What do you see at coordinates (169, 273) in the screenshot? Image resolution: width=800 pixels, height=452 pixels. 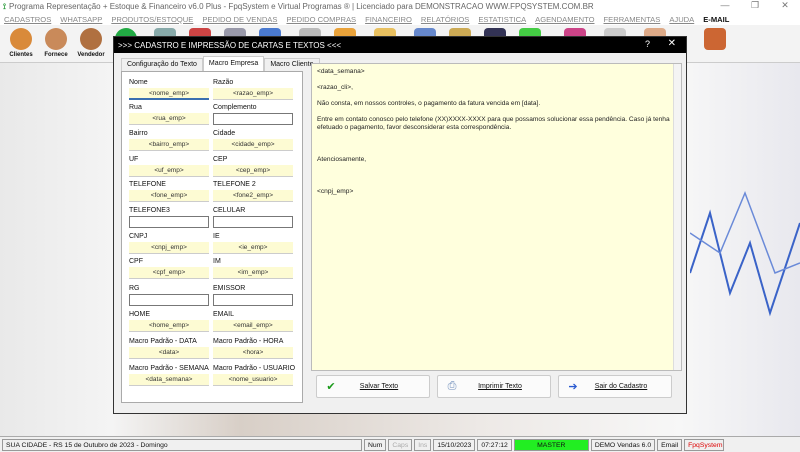 I see `field-input: <cpf_emp>` at bounding box center [169, 273].